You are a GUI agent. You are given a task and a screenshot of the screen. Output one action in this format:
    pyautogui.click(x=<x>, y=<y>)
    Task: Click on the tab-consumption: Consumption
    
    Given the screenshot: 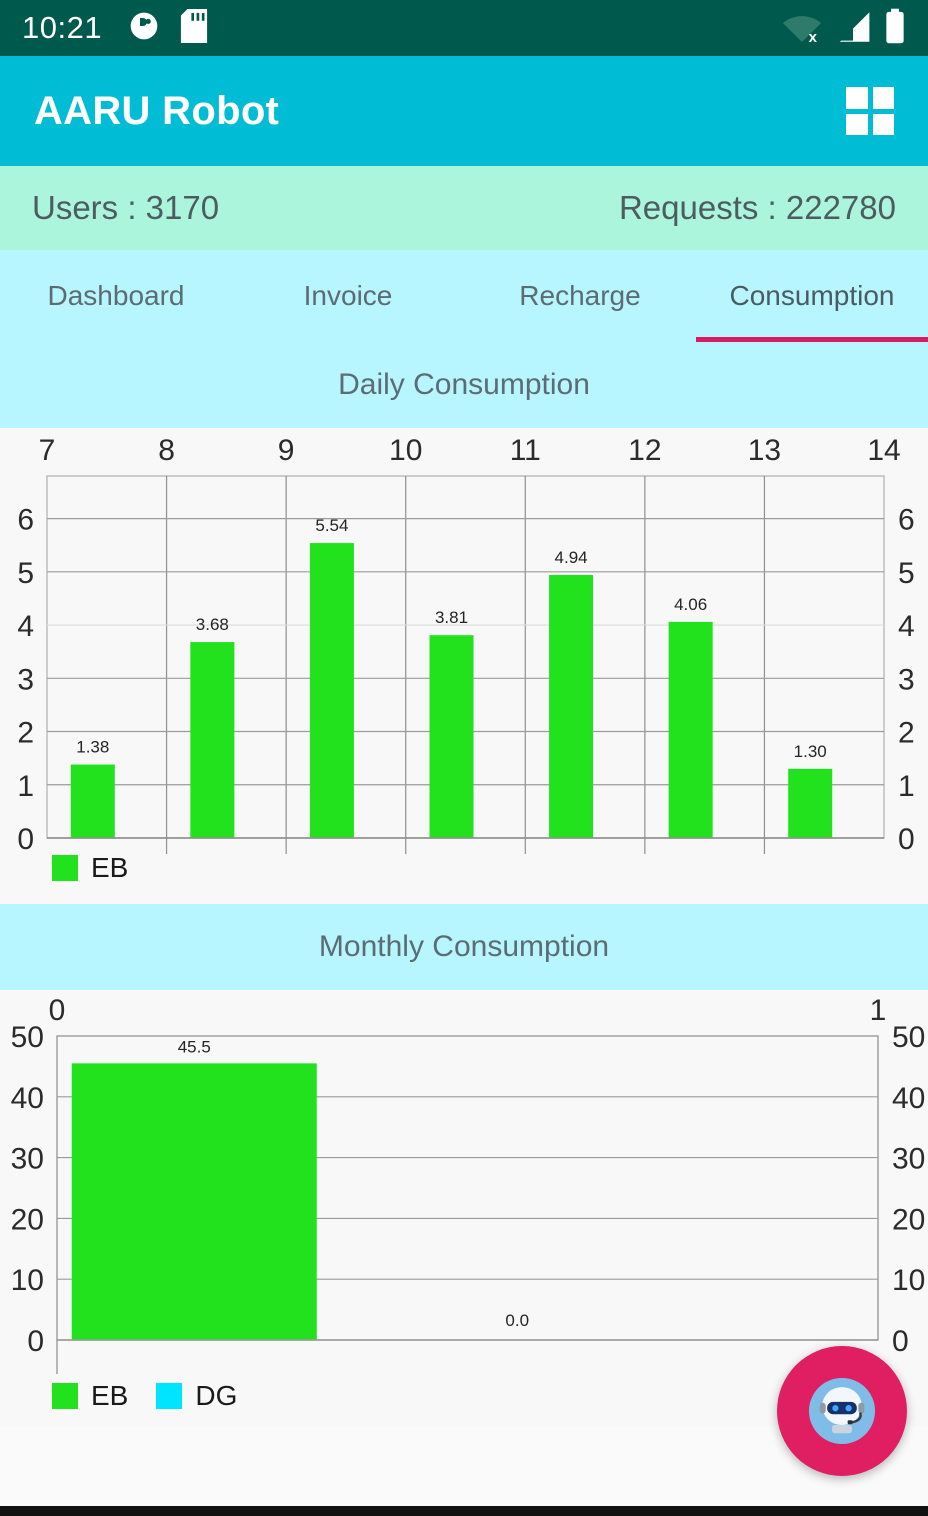 What is the action you would take?
    pyautogui.click(x=812, y=296)
    